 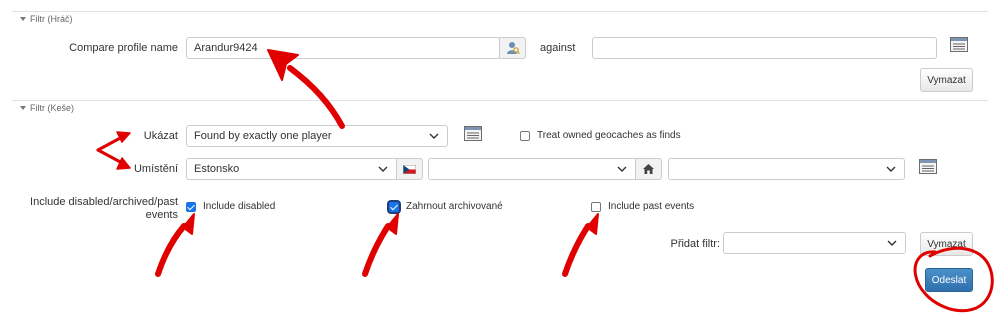 I want to click on annotation-arrow-profile, so click(x=316, y=97).